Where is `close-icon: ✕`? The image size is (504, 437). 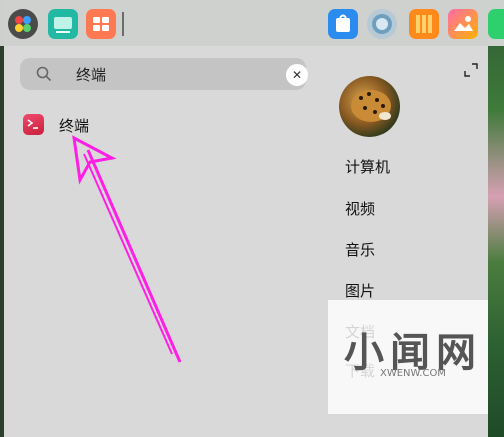
close-icon: ✕ is located at coordinates (297, 75).